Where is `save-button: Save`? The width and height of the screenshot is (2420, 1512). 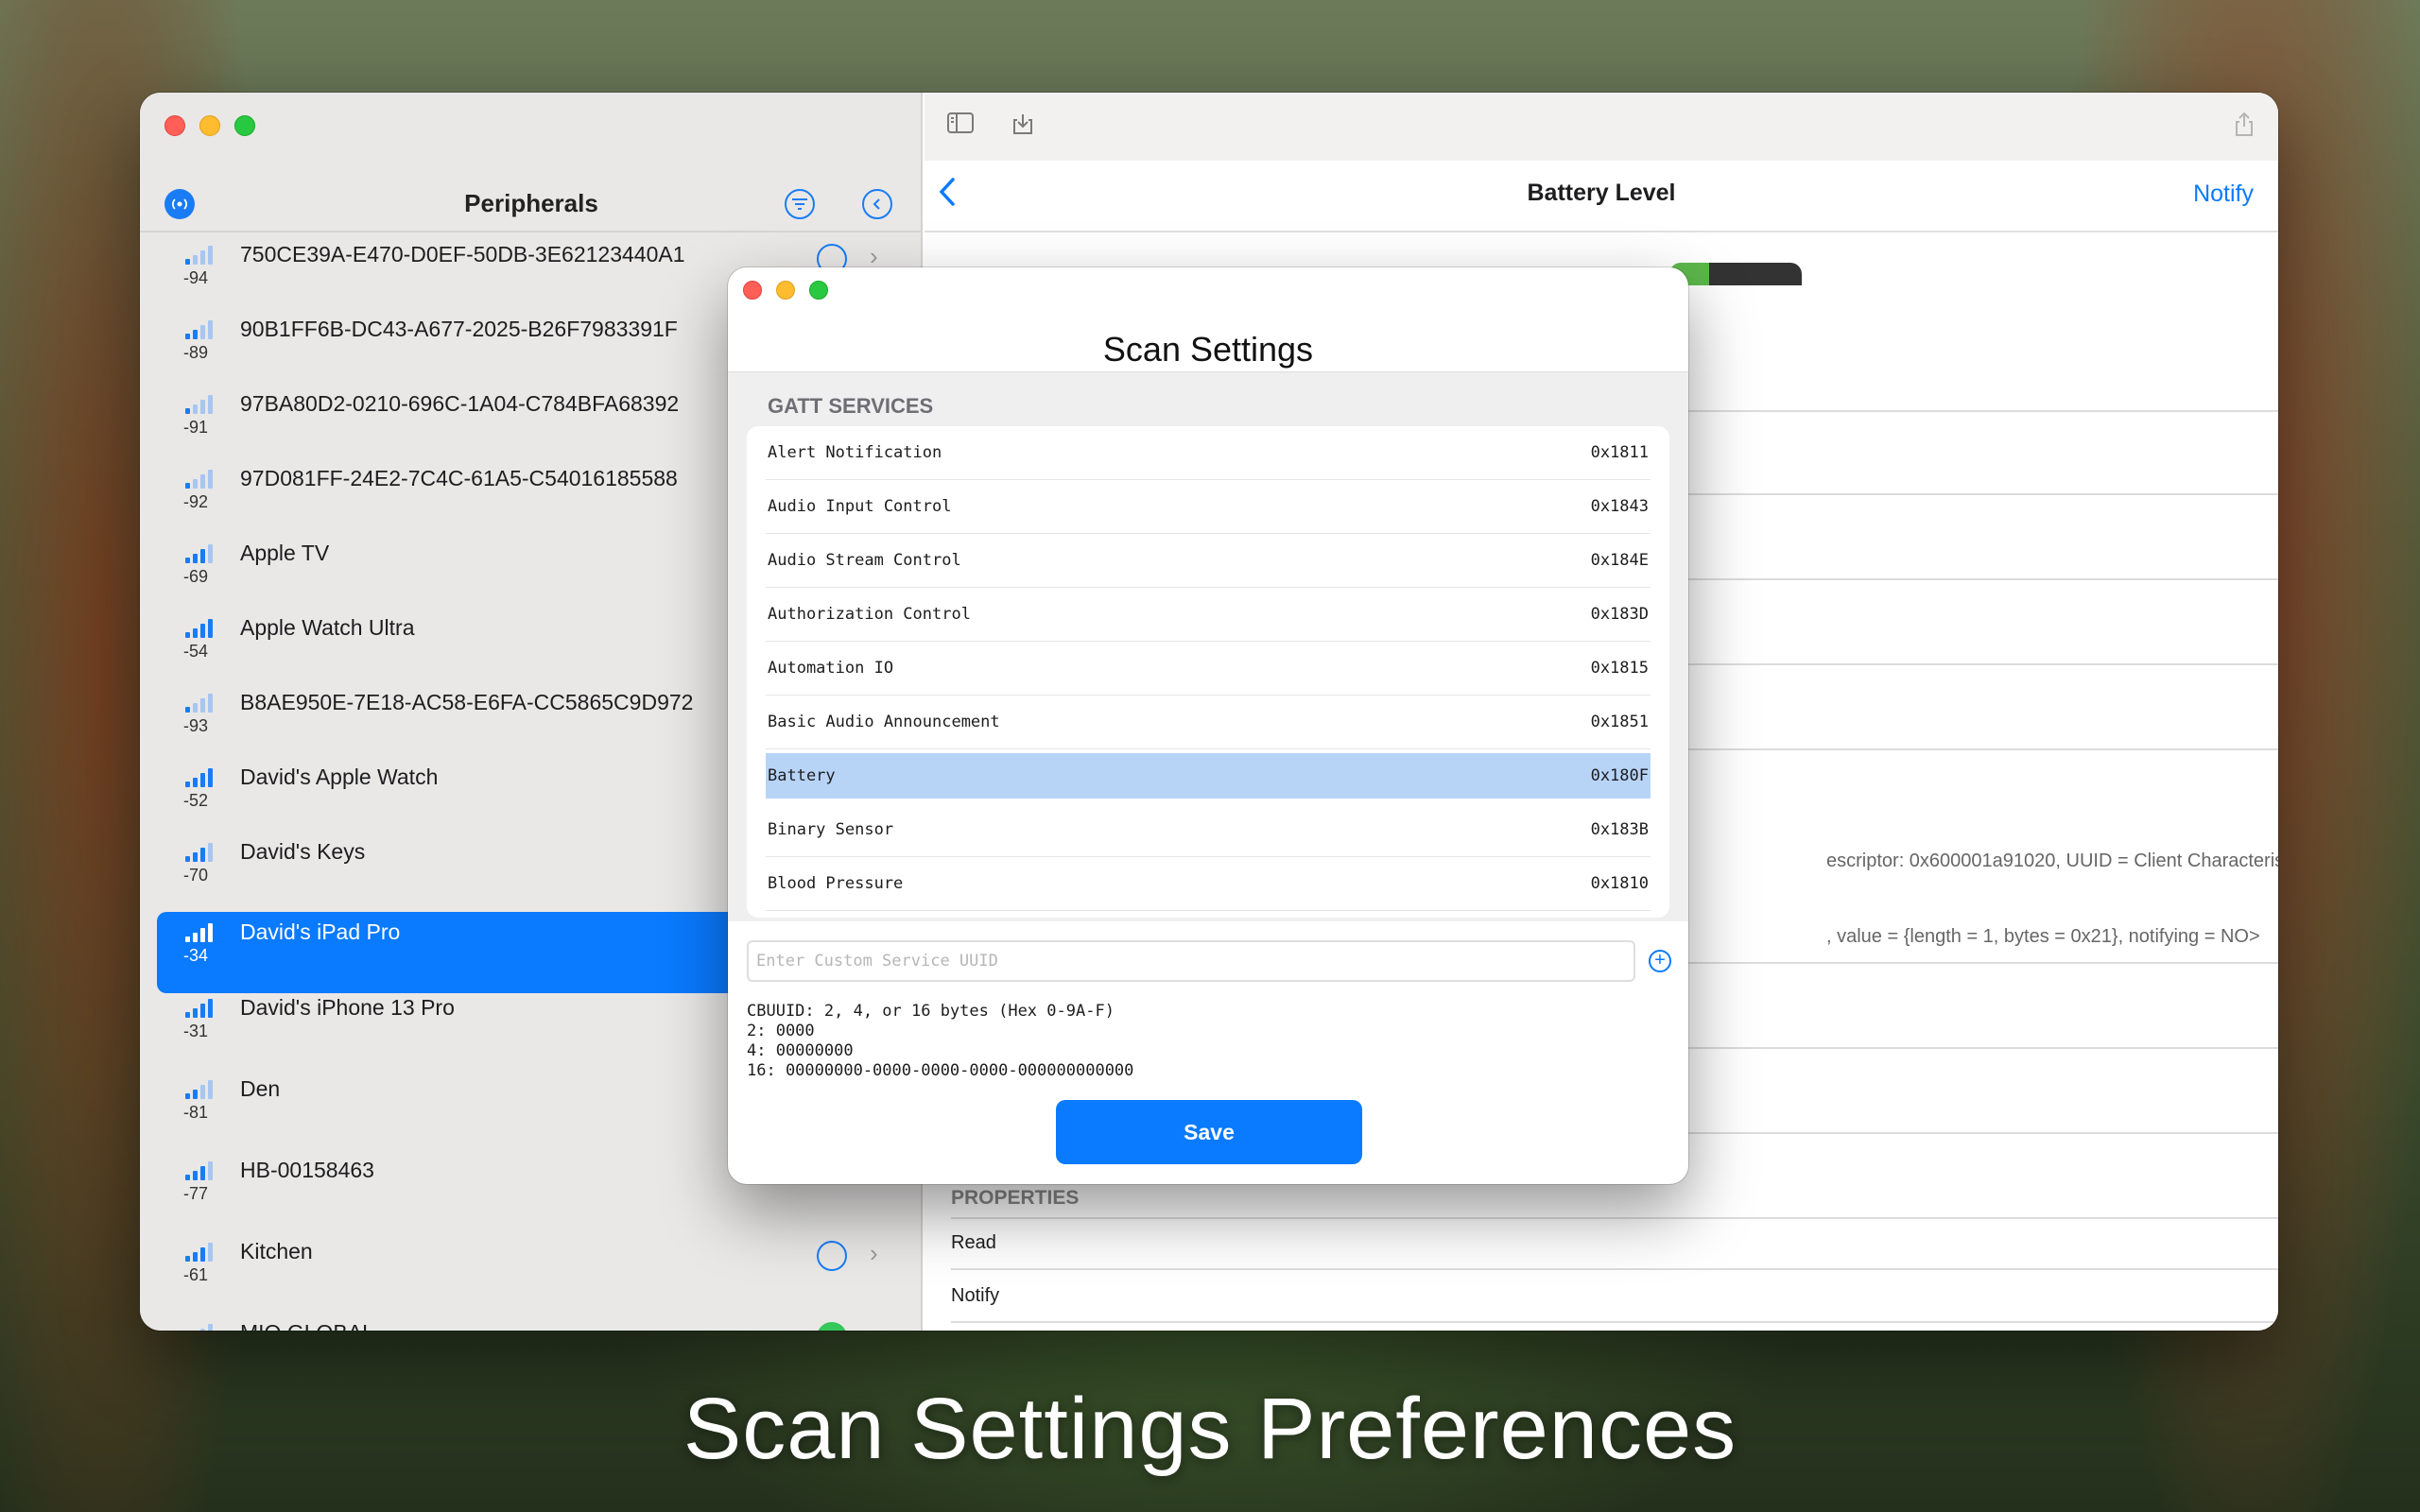
save-button: Save is located at coordinates (1209, 1132).